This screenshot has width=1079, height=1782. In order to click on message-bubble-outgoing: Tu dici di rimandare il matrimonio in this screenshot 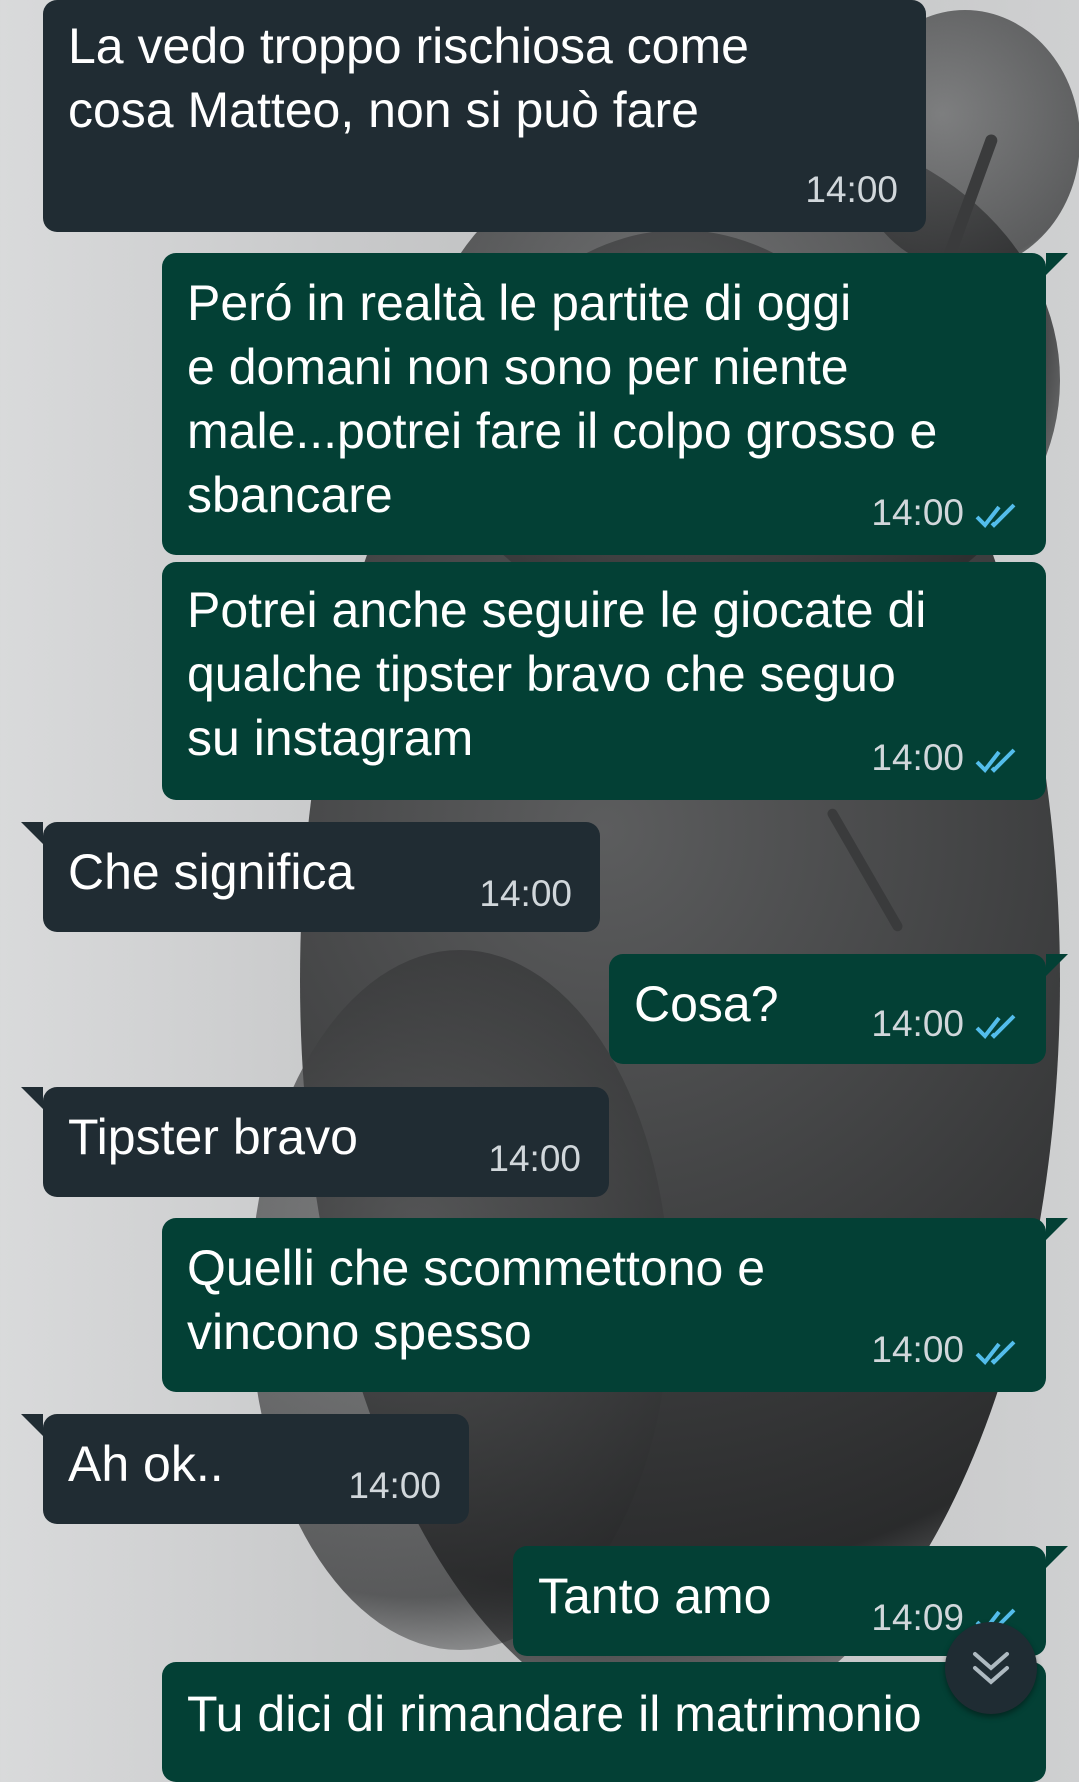, I will do `click(604, 1722)`.